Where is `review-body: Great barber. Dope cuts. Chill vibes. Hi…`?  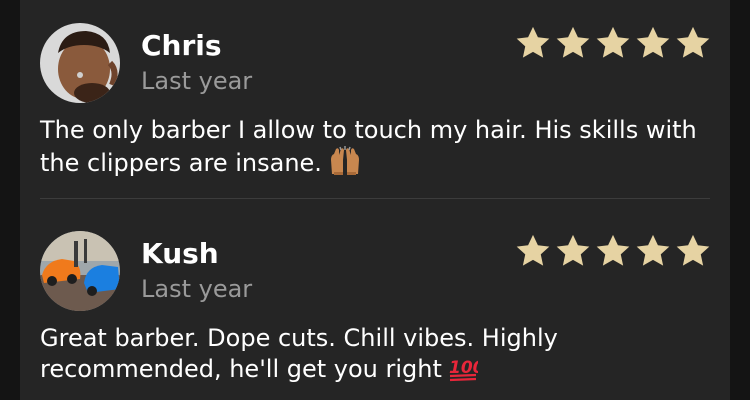
review-body: Great barber. Dope cuts. Chill vibes. Hi… is located at coordinates (299, 353).